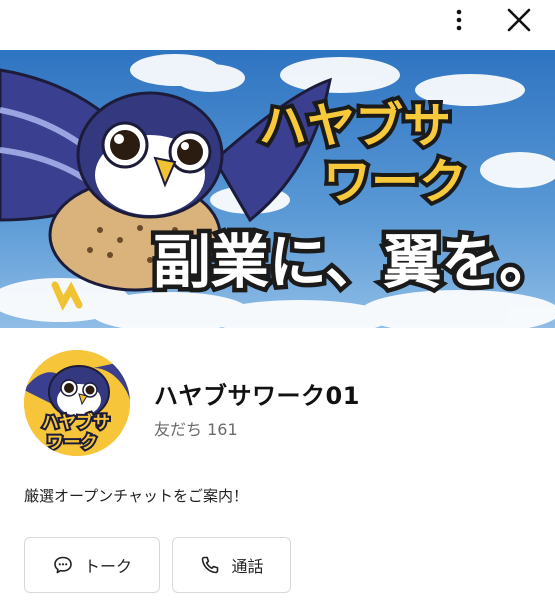 The height and width of the screenshot is (600, 555). Describe the element at coordinates (210, 565) in the screenshot. I see `phone-icon` at that location.